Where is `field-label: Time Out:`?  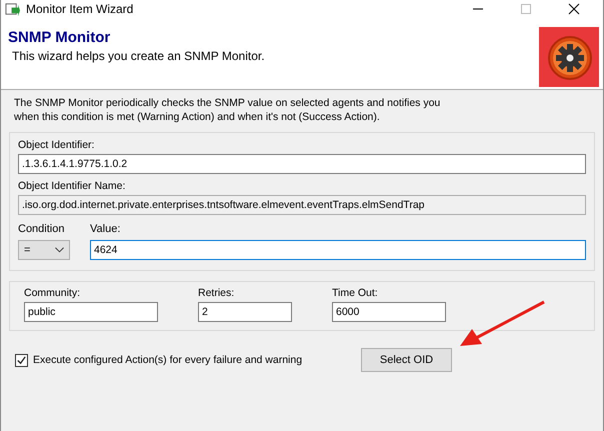 field-label: Time Out: is located at coordinates (355, 293).